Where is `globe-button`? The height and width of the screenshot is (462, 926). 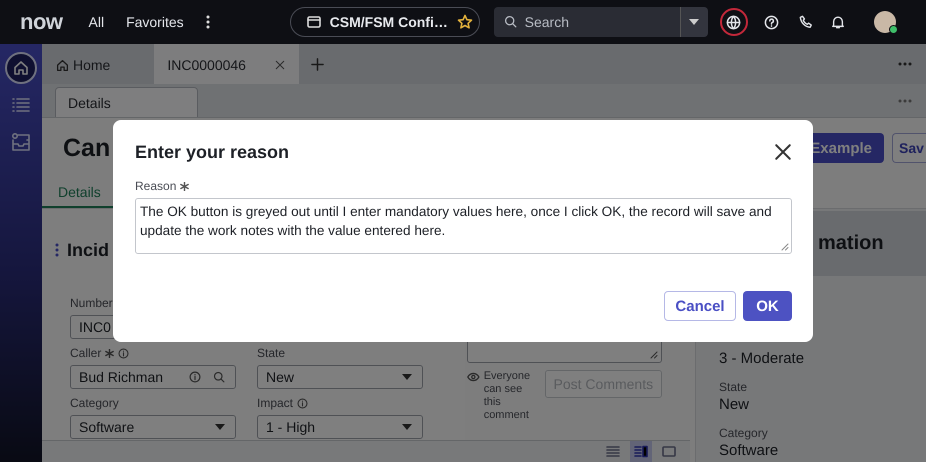
globe-button is located at coordinates (734, 22).